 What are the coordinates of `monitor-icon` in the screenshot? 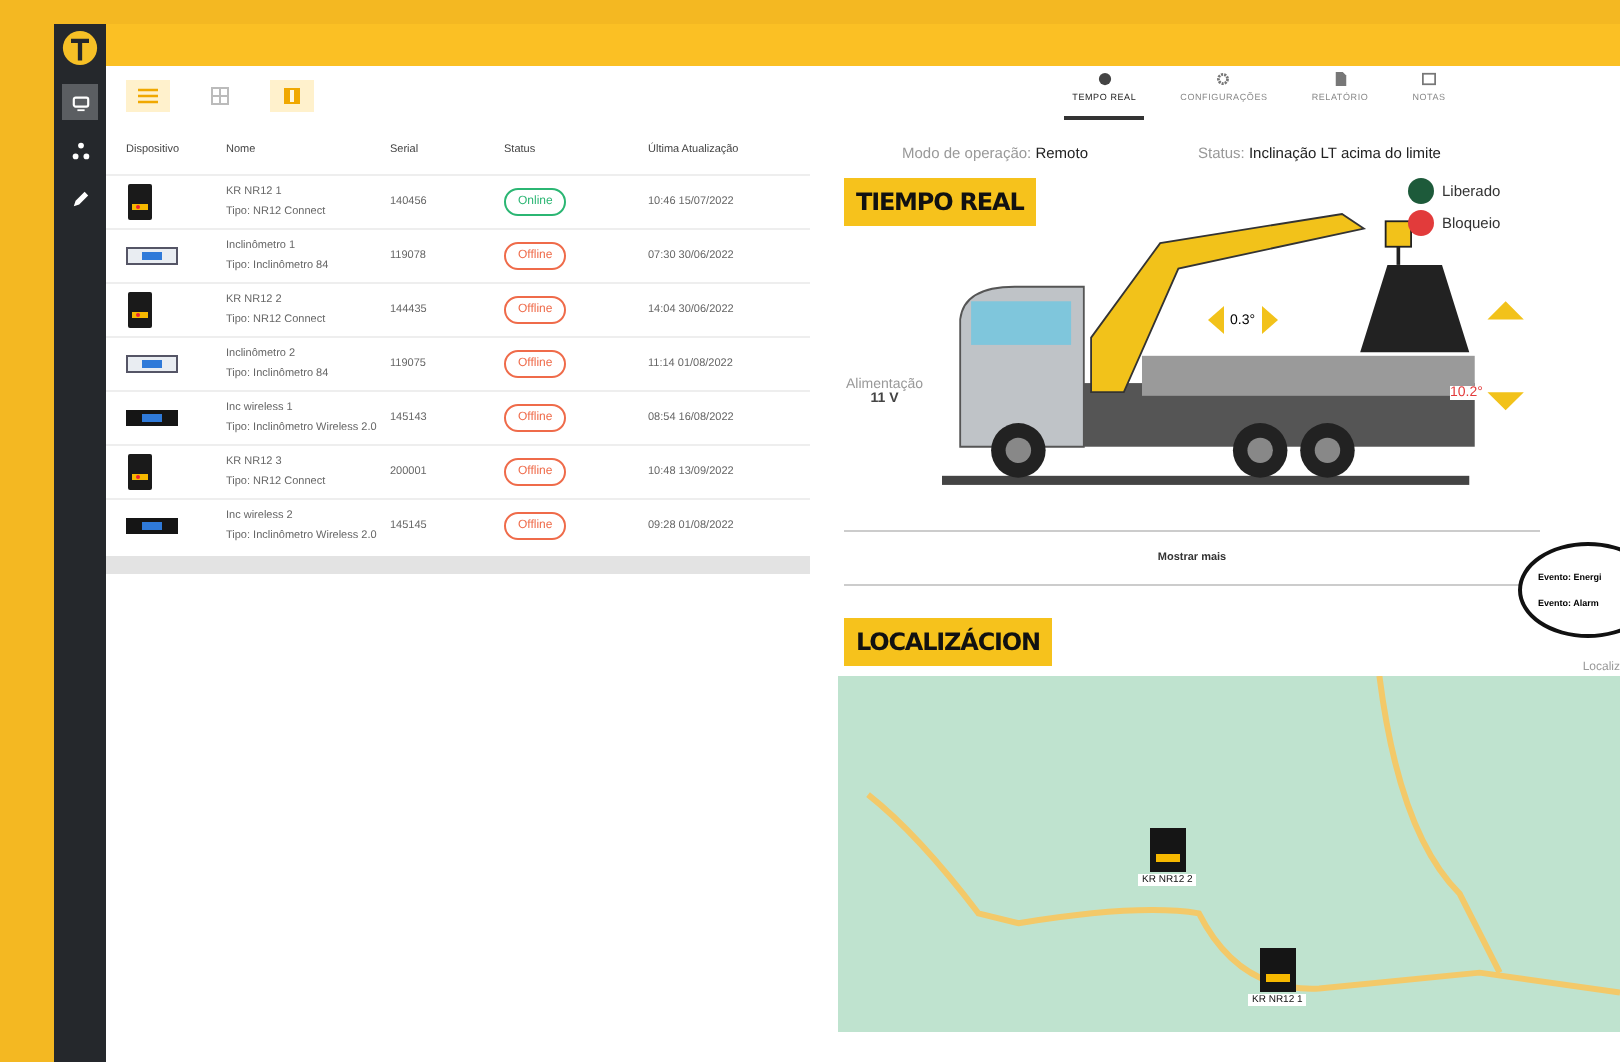 It's located at (80, 102).